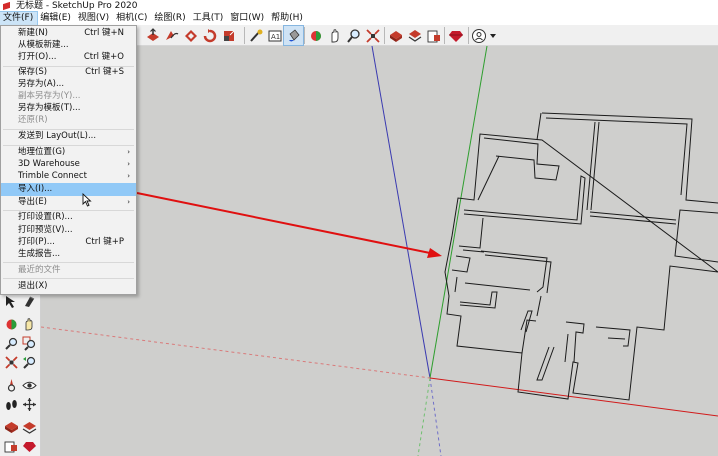 The width and height of the screenshot is (718, 456). What do you see at coordinates (68, 202) in the screenshot?
I see `menu-item-export: 导出(E) ›` at bounding box center [68, 202].